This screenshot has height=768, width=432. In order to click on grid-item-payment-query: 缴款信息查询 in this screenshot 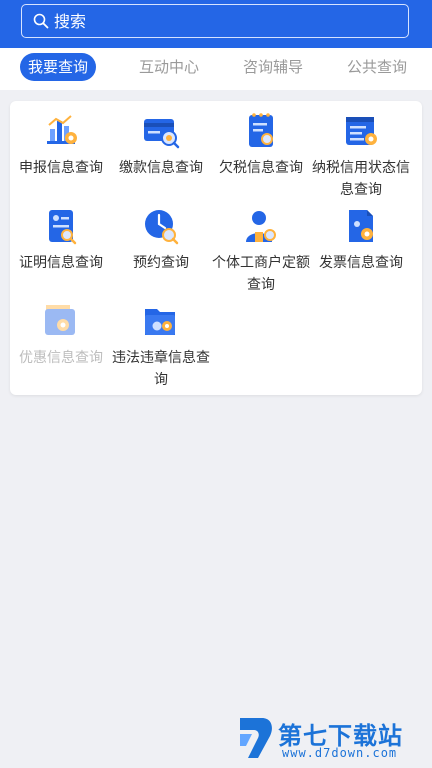, I will do `click(161, 145)`.